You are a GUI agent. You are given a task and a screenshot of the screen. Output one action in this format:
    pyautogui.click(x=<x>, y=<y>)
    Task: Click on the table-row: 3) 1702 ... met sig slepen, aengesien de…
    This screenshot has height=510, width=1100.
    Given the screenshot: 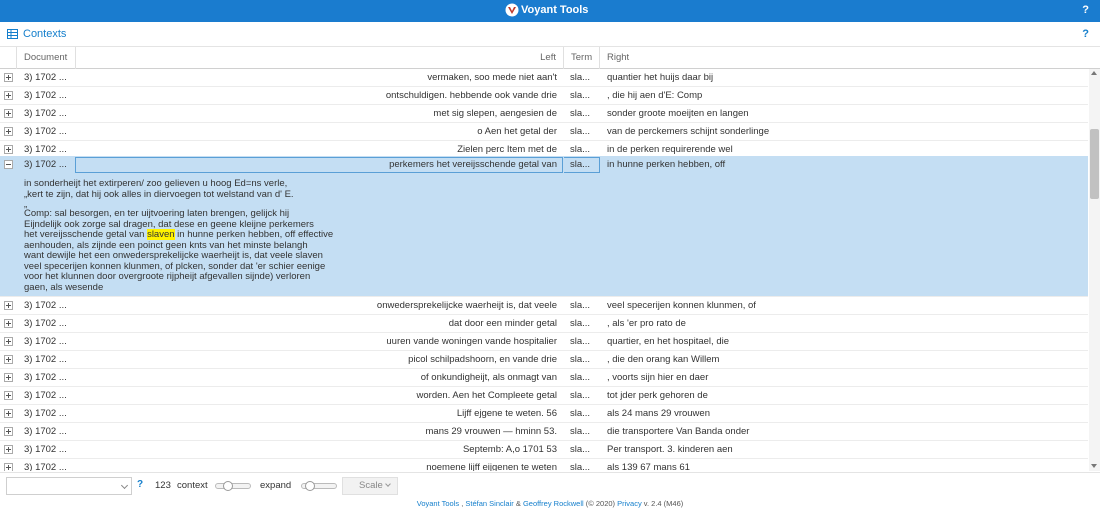 What is the action you would take?
    pyautogui.click(x=544, y=114)
    